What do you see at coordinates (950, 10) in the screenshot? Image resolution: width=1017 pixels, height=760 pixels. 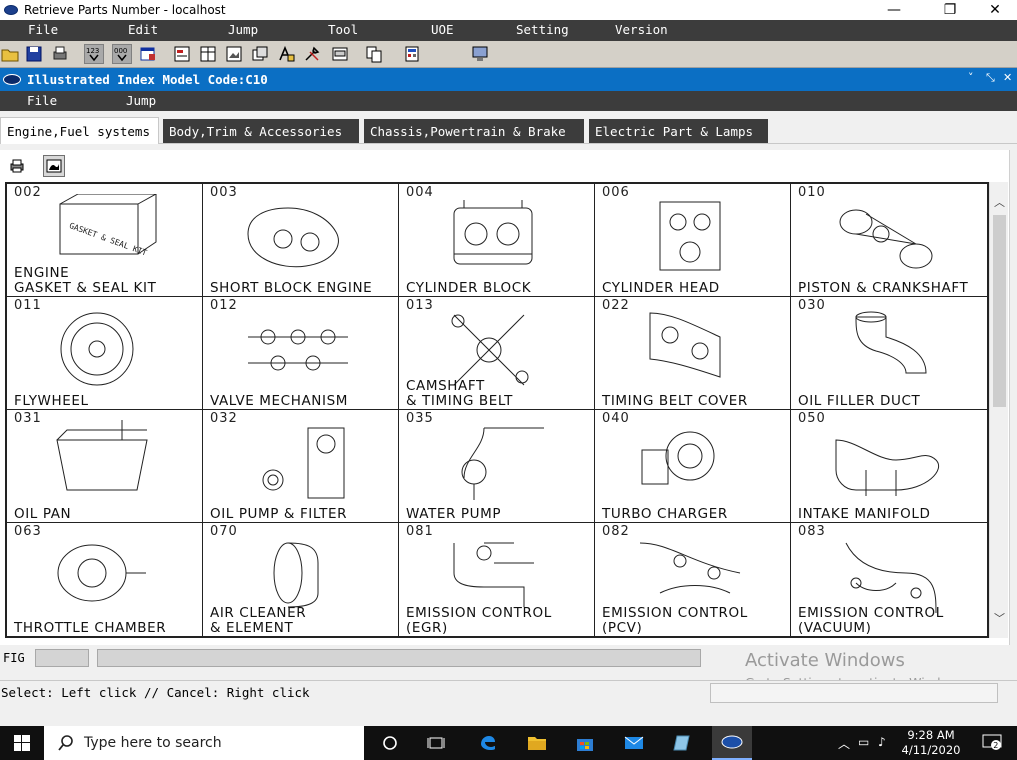 I see `maximize-button: ❐` at bounding box center [950, 10].